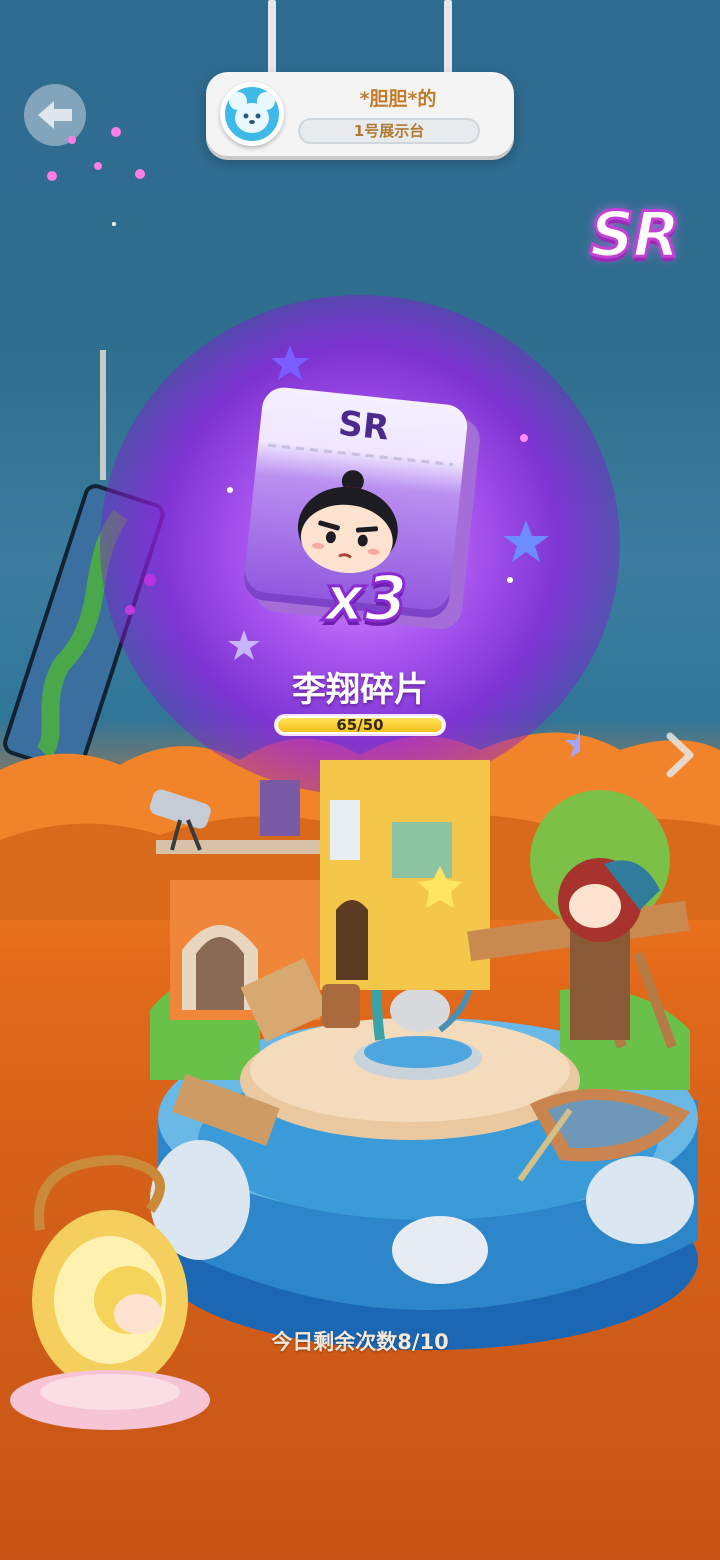  What do you see at coordinates (360, 690) in the screenshot?
I see `fragment-name: 李翔碎片` at bounding box center [360, 690].